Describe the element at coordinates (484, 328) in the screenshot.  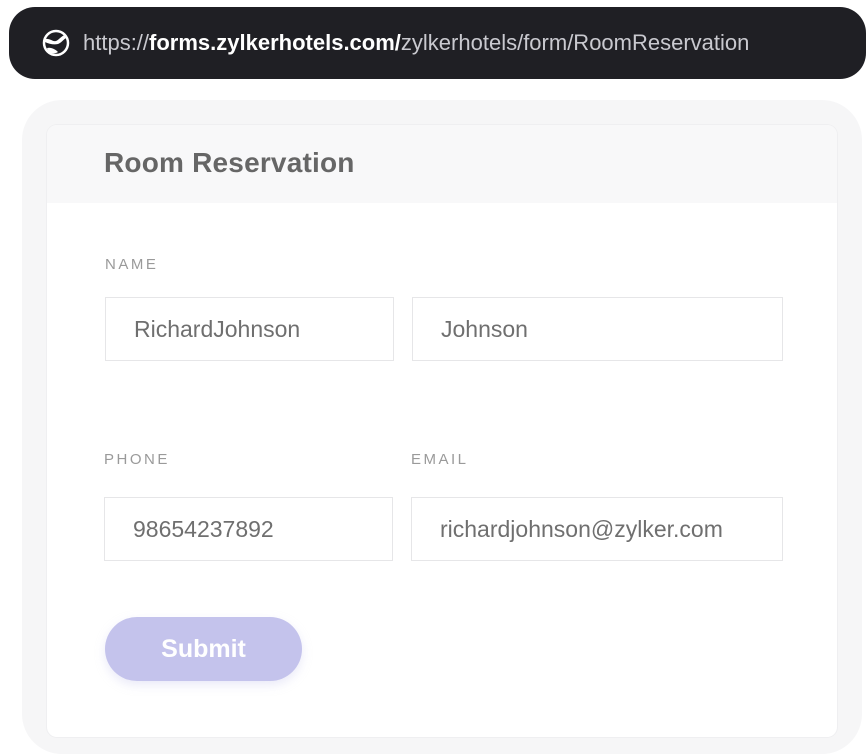
I see `last-name-value: Johnson` at that location.